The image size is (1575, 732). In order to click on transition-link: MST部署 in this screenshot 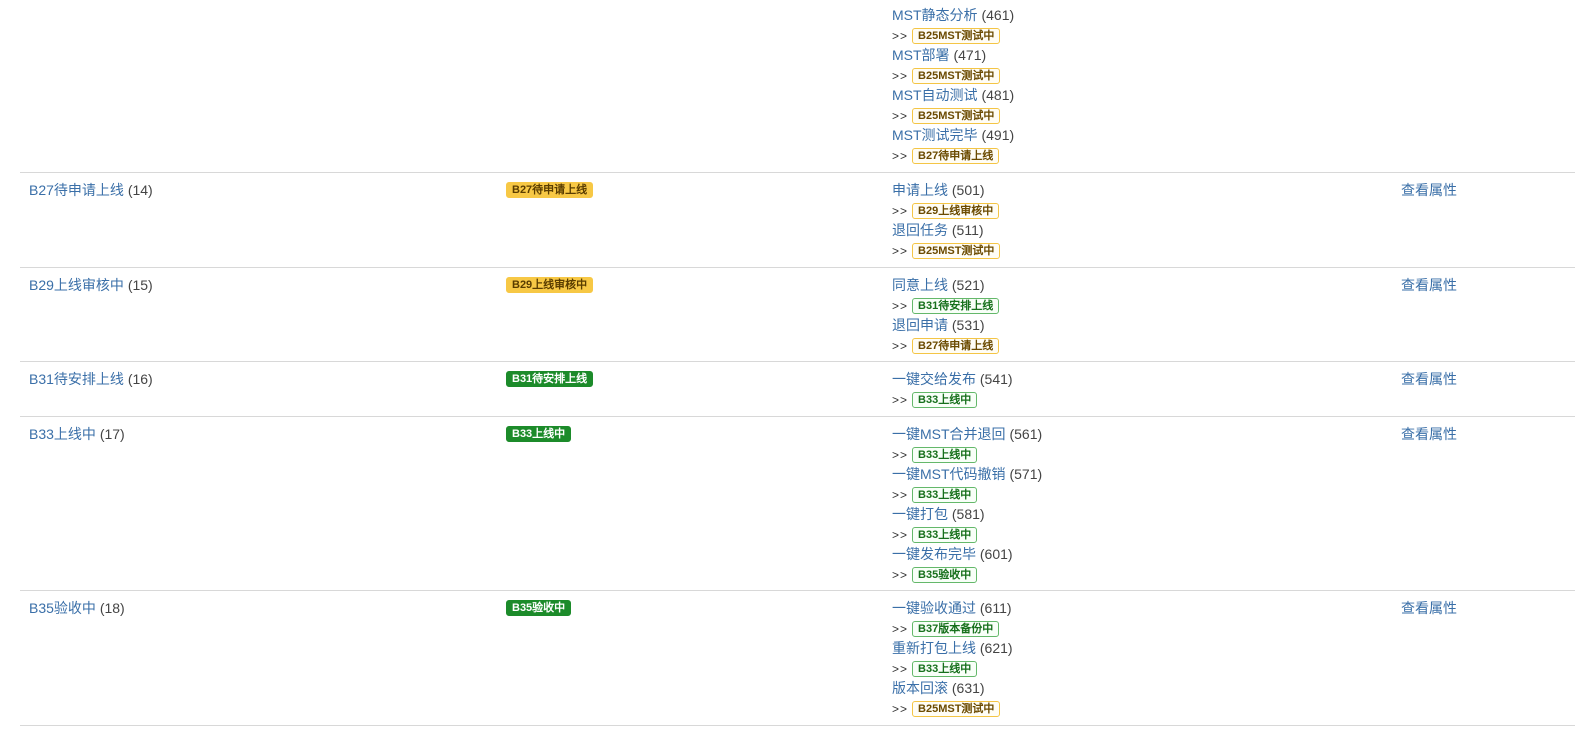, I will do `click(921, 55)`.